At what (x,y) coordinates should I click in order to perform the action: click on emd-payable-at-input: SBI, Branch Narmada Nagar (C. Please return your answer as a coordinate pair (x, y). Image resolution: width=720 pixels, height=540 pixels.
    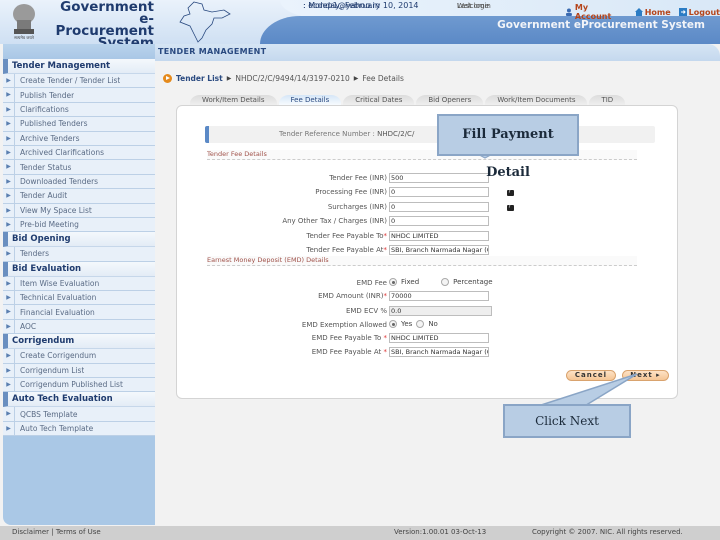
    Looking at the image, I should click on (439, 352).